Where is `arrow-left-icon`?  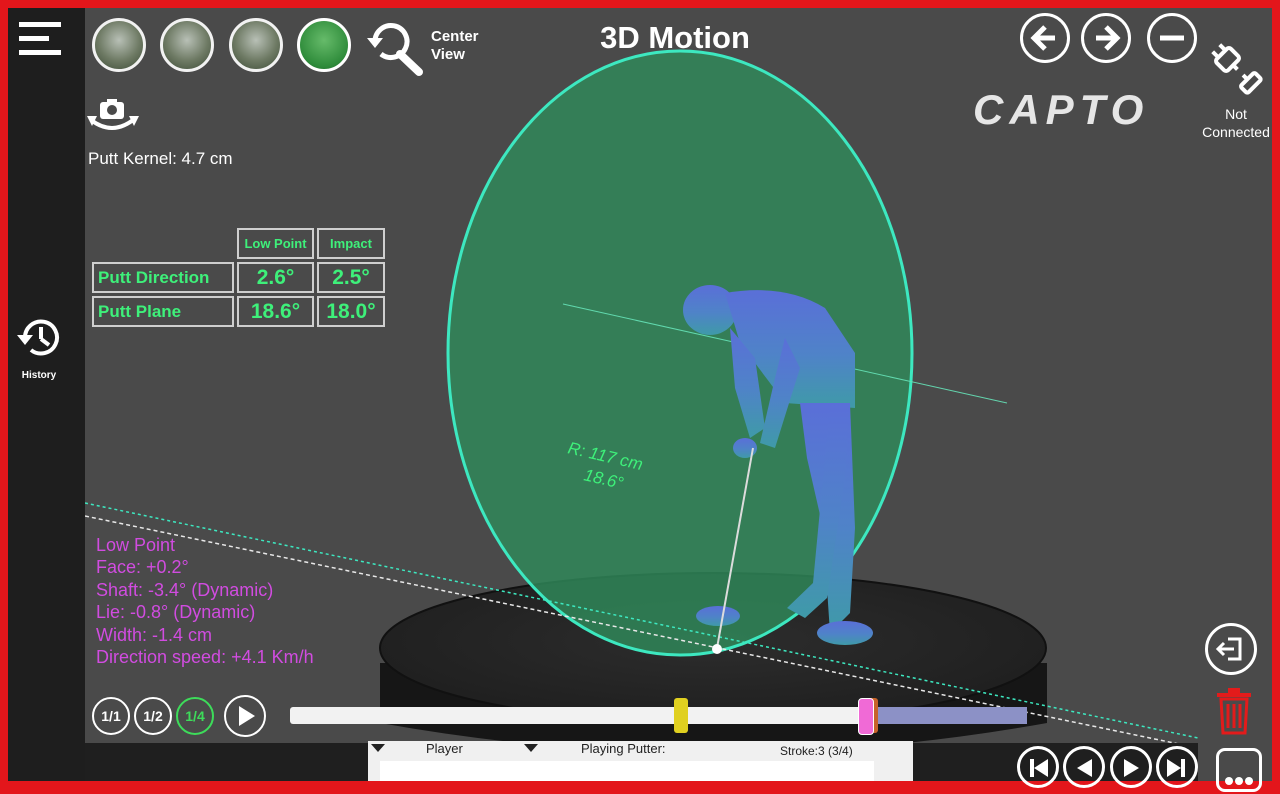
arrow-left-icon is located at coordinates (1042, 38).